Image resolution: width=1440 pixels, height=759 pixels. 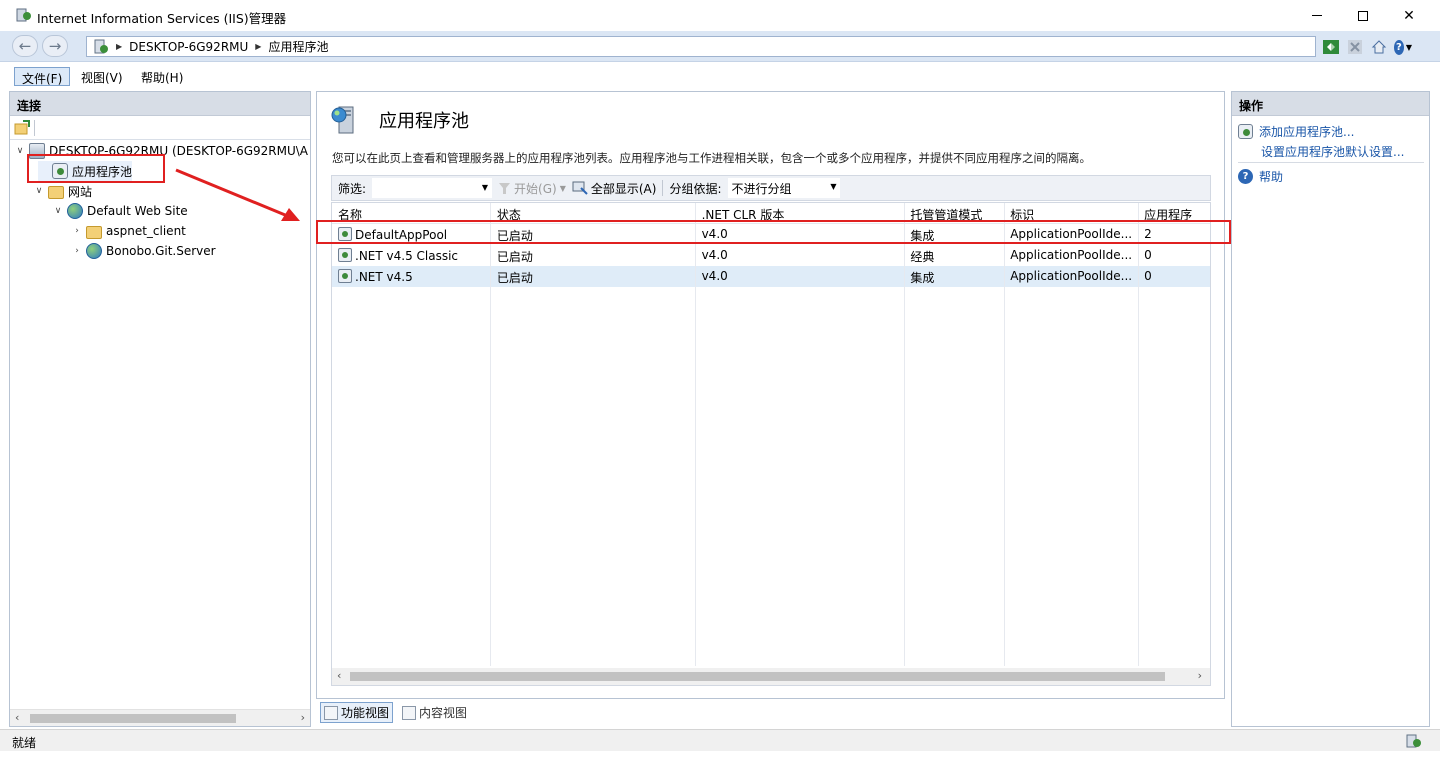 What do you see at coordinates (161, 151) in the screenshot?
I see `tree-item-server: ∨ DESKTOP-6G92RMU (DESKTOP-6G92RMU\A` at bounding box center [161, 151].